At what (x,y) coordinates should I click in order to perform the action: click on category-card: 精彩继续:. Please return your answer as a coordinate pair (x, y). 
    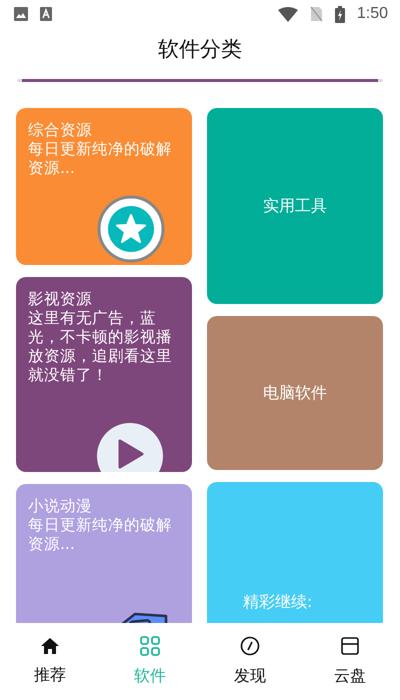
    Looking at the image, I should click on (295, 552).